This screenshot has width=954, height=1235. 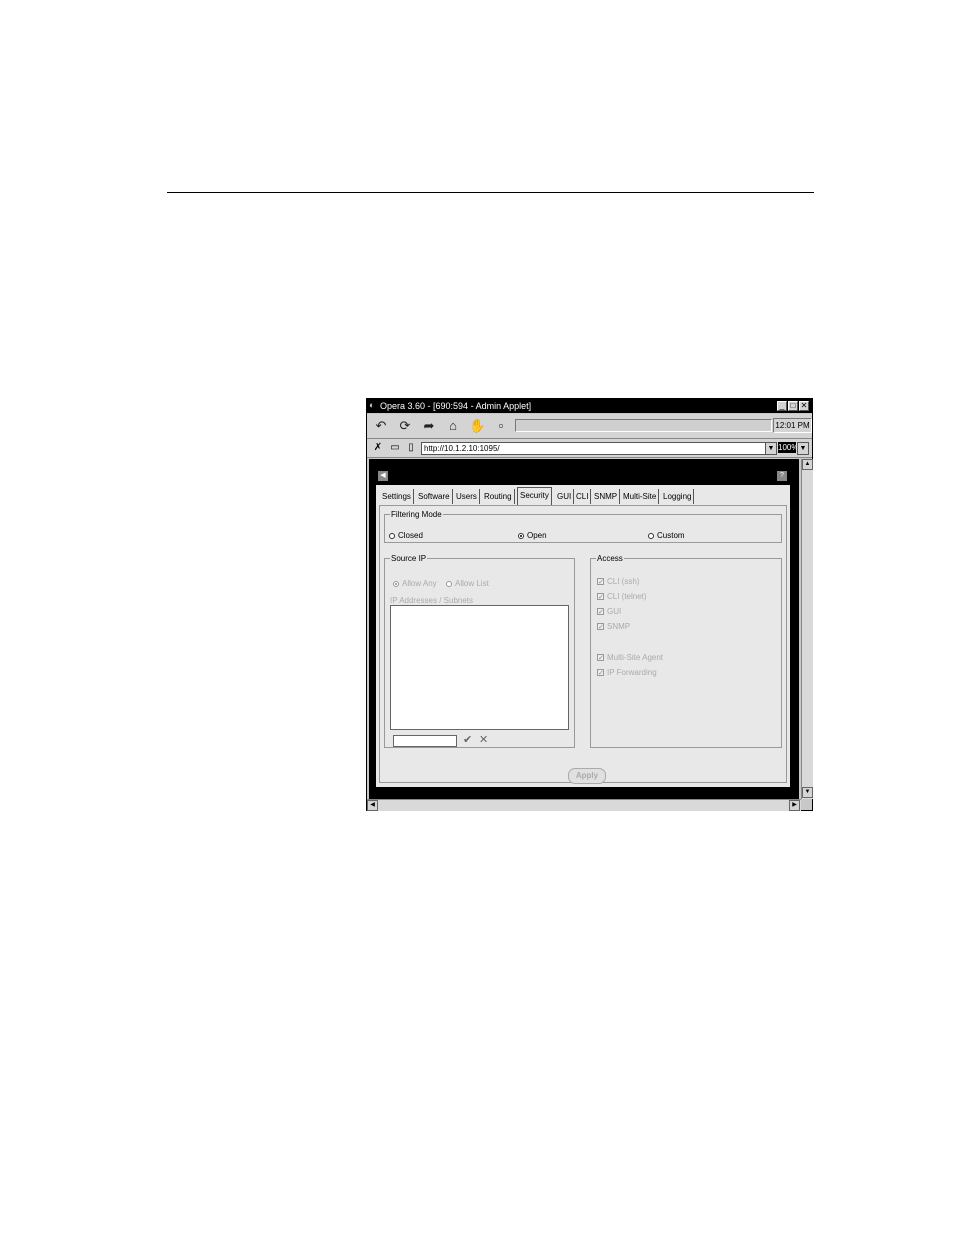 I want to click on radio-closed-indicator, so click(x=392, y=535).